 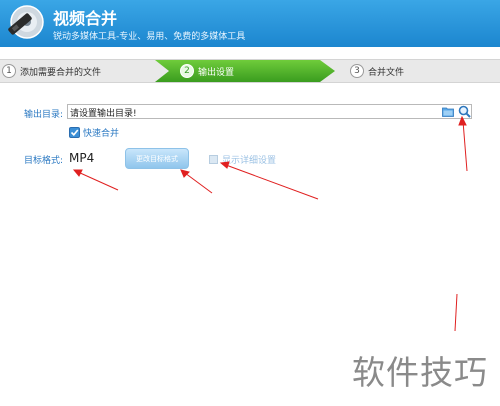 I want to click on arrow-to-detail, so click(x=272, y=182).